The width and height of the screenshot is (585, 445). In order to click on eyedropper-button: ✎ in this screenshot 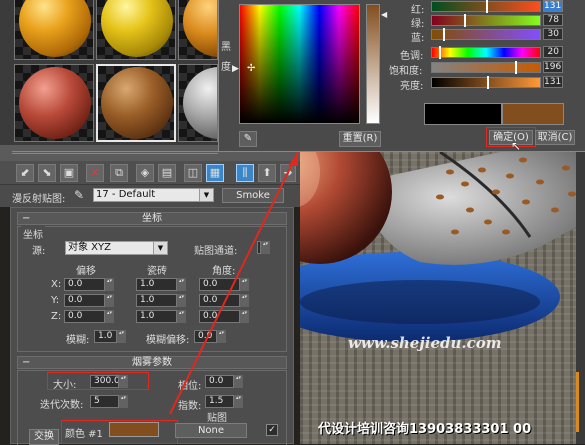, I will do `click(248, 139)`.